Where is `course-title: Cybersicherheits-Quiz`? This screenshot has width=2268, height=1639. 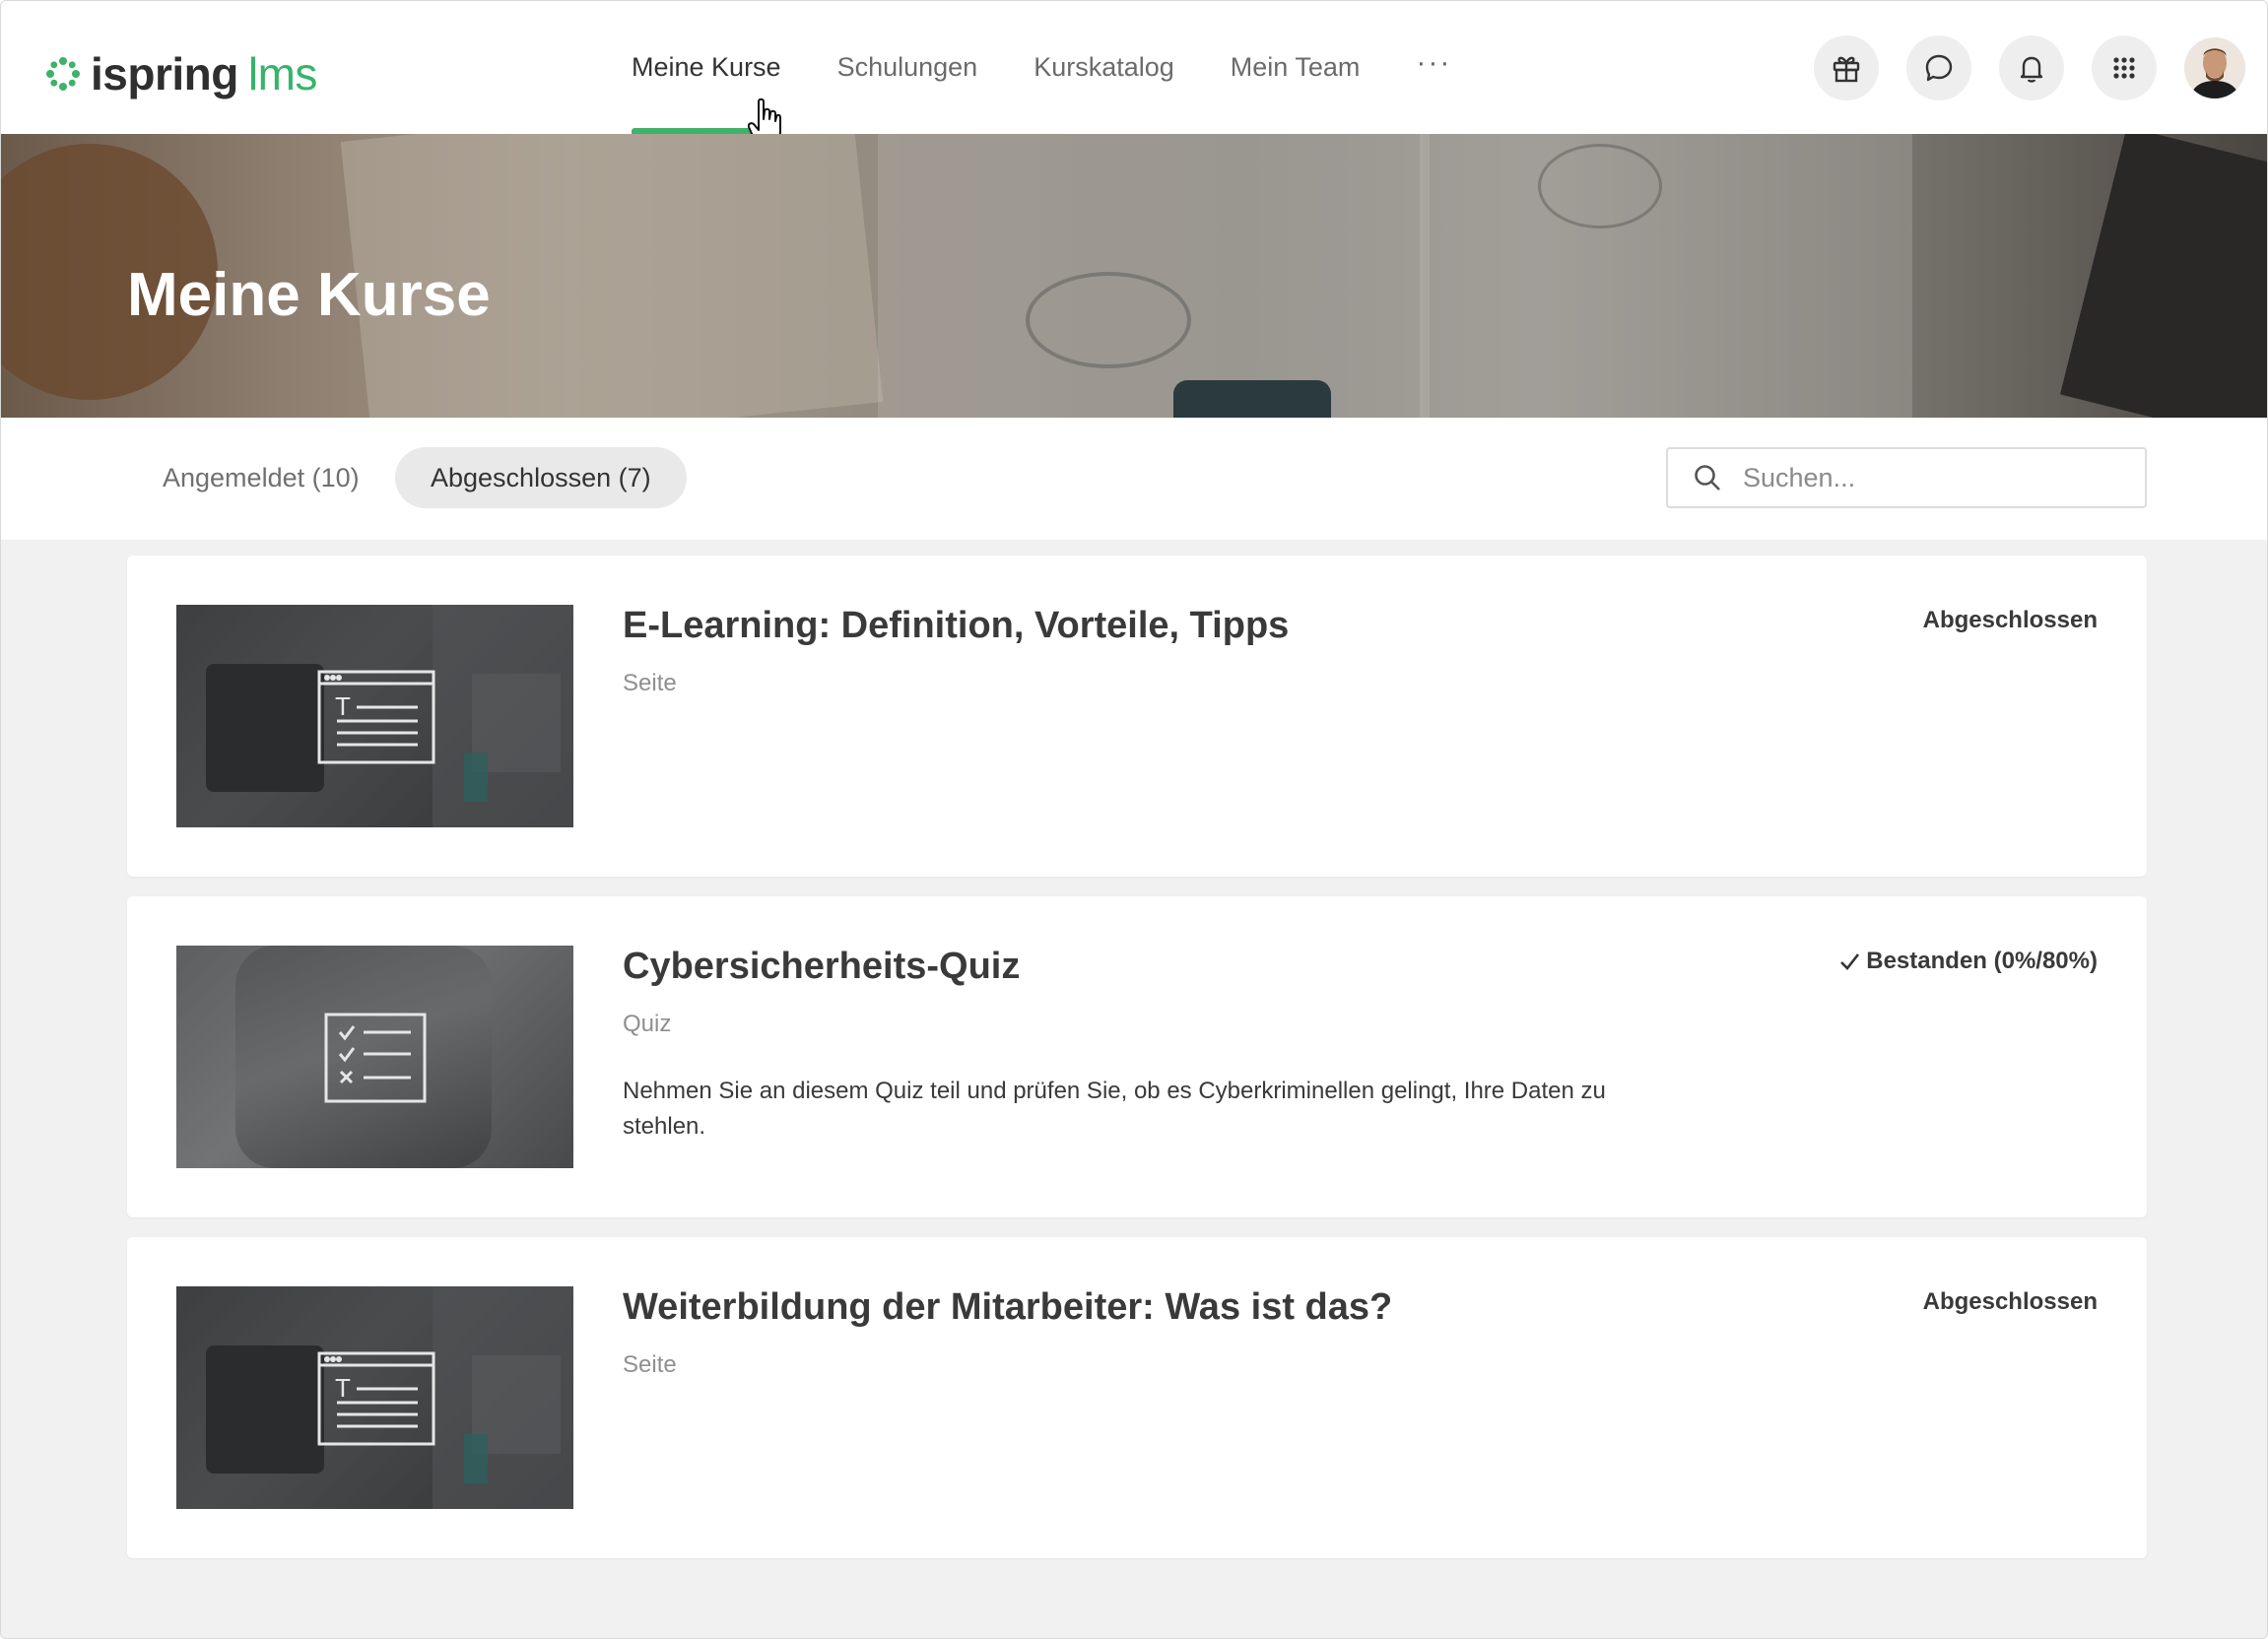
course-title: Cybersicherheits-Quiz is located at coordinates (821, 967).